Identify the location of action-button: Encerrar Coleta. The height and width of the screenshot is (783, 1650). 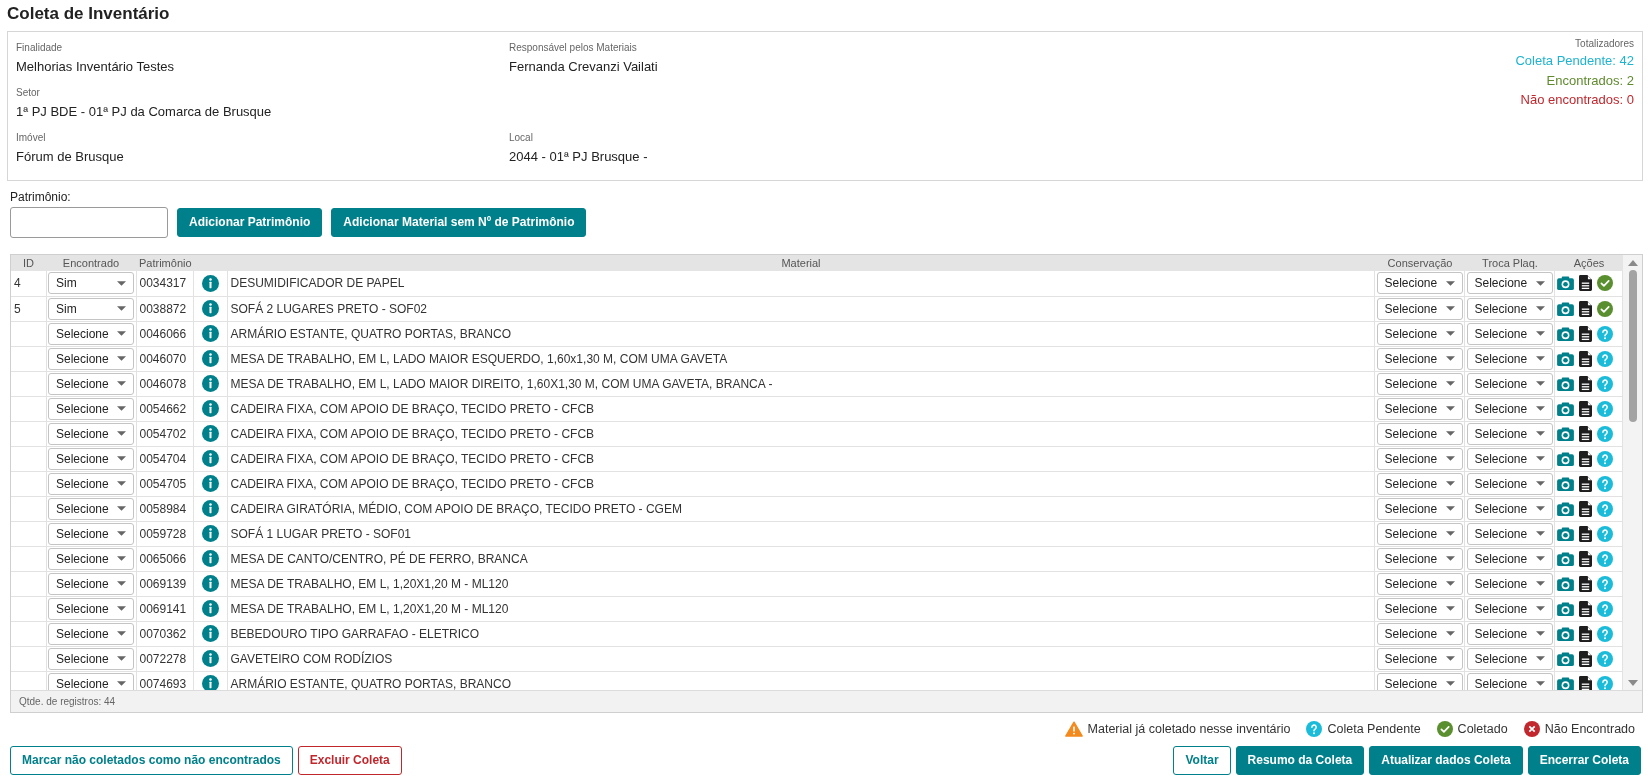
(1584, 760).